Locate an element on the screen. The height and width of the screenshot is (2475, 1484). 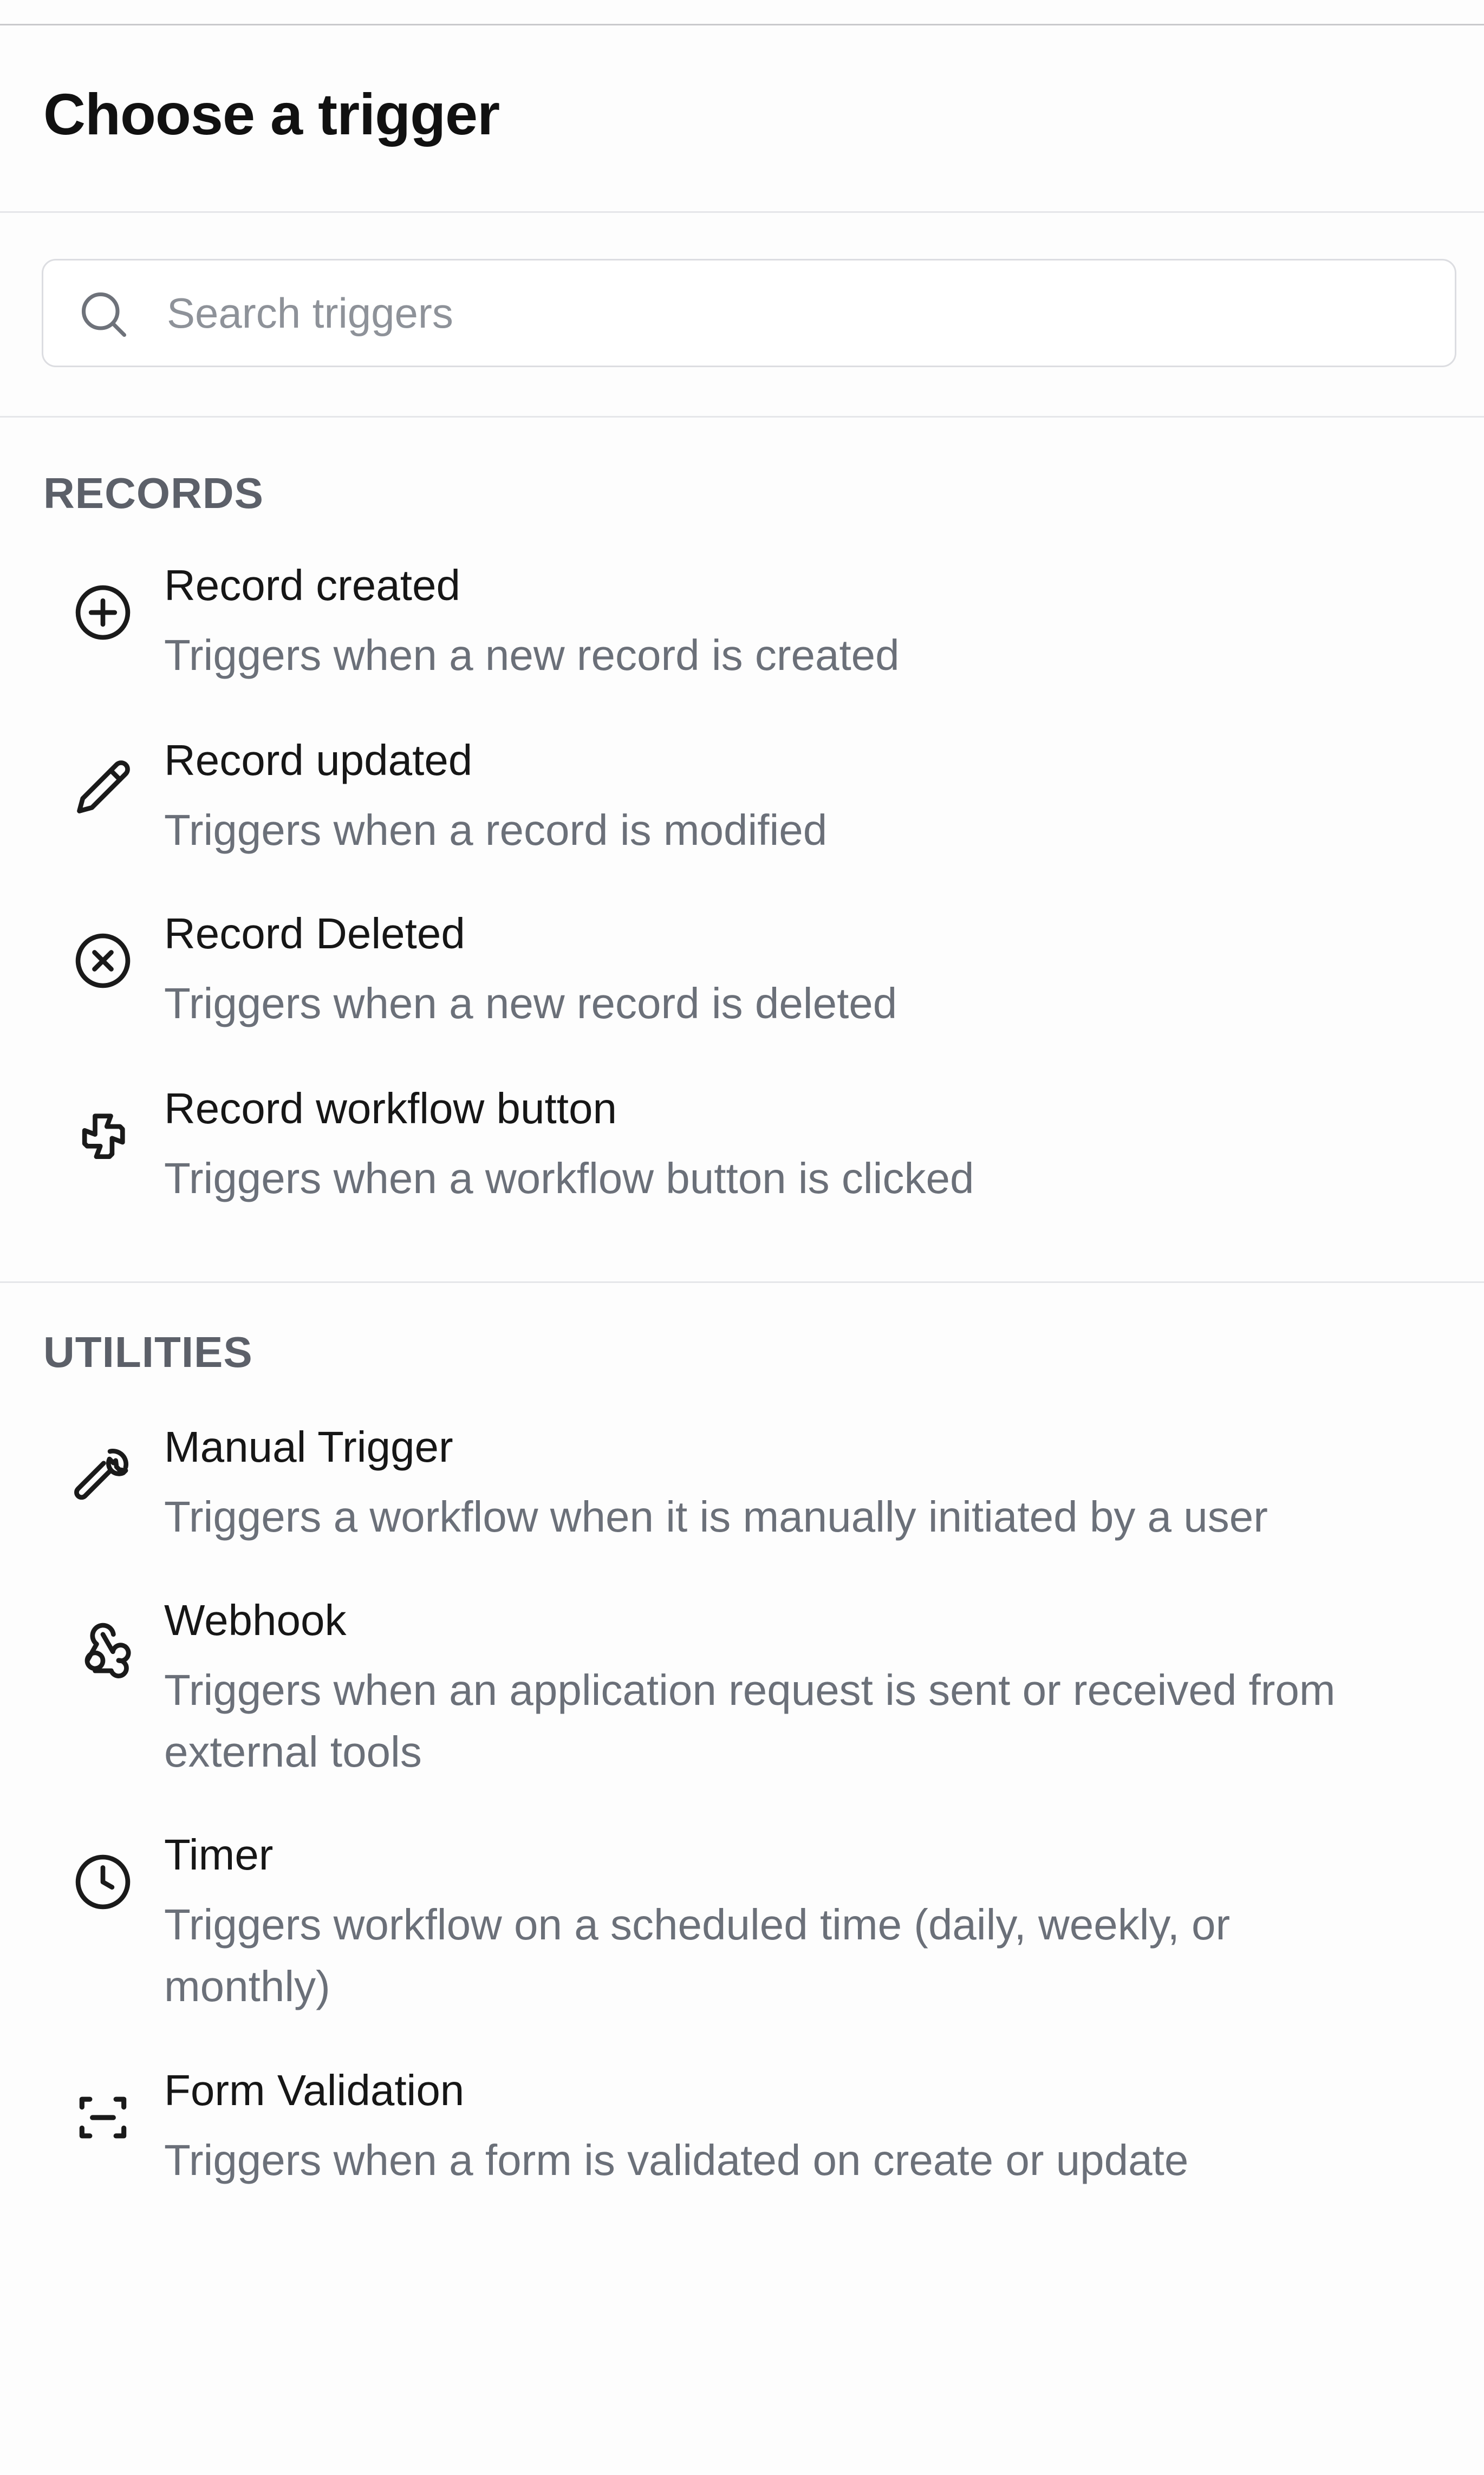
trigger-description: Triggers when a new record is deleted is located at coordinates (531, 1003).